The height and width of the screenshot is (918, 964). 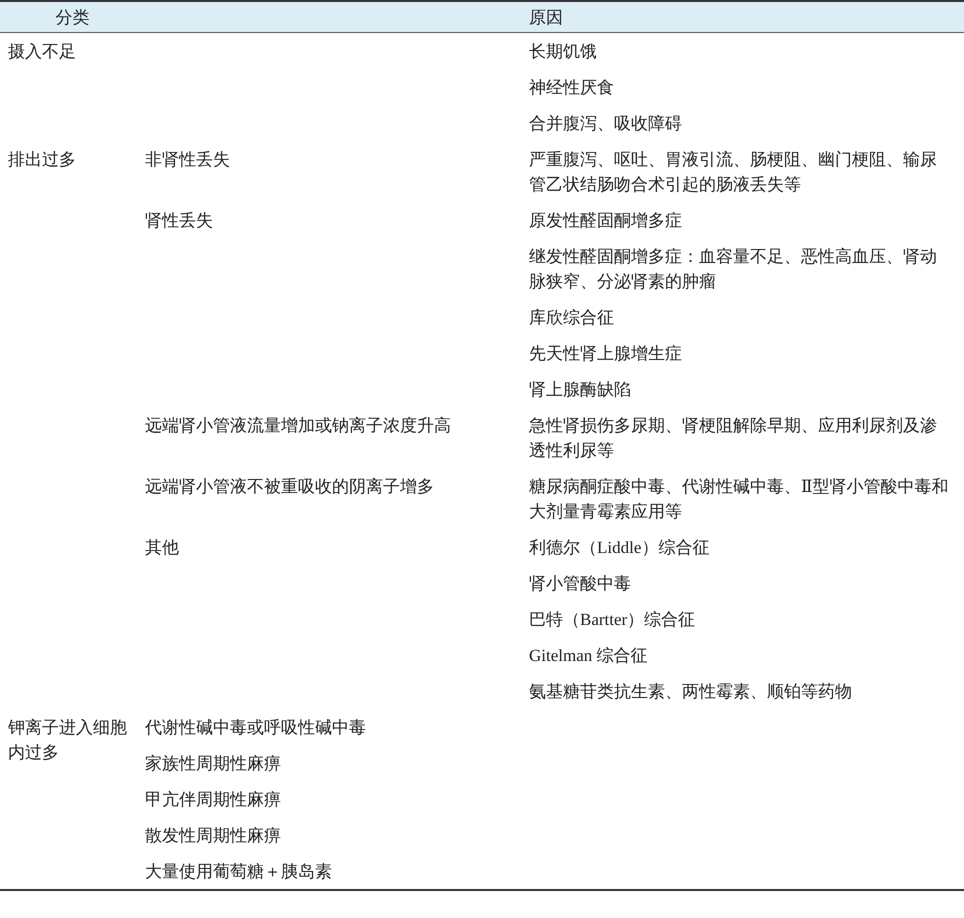 What do you see at coordinates (612, 620) in the screenshot?
I see `cause-cell-text: 巴特（Bartter）综合征` at bounding box center [612, 620].